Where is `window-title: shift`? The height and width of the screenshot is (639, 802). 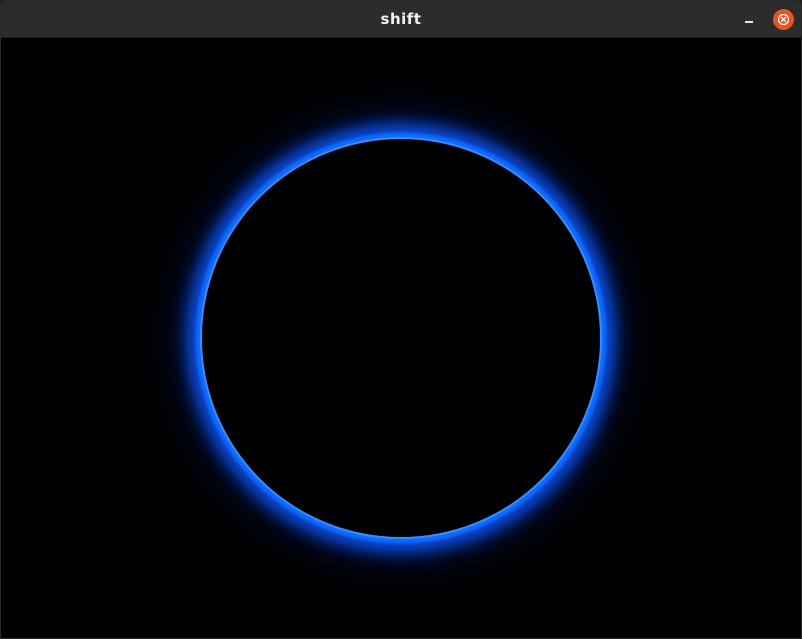 window-title: shift is located at coordinates (401, 19).